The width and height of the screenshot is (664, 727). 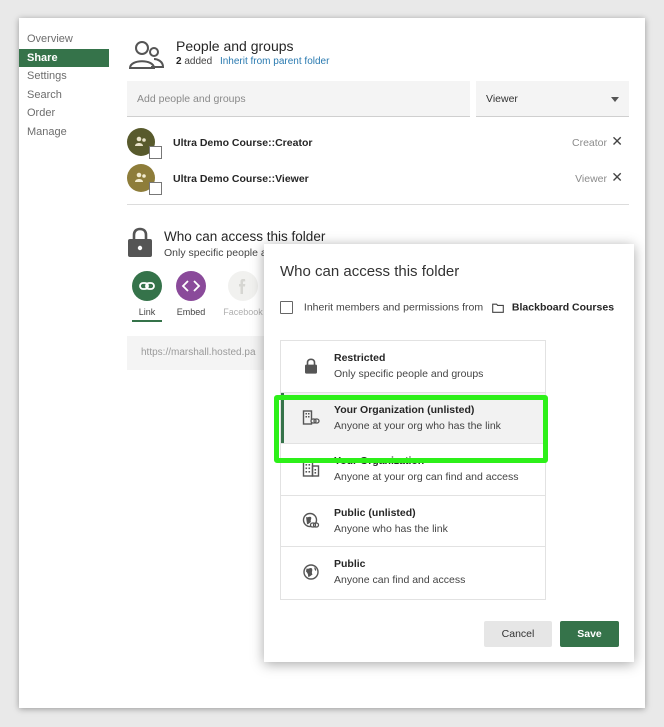 What do you see at coordinates (378, 179) in the screenshot?
I see `member-row: Ultra Demo Course::Viewer Viewer ✕` at bounding box center [378, 179].